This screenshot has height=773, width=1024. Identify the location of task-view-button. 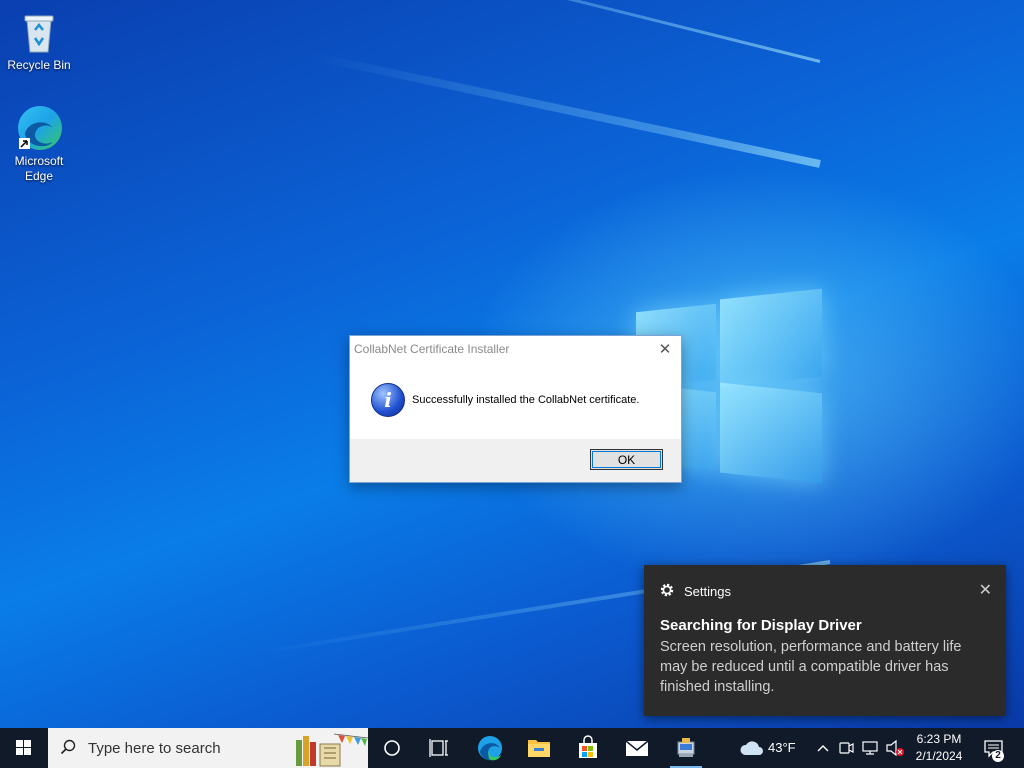
(440, 748).